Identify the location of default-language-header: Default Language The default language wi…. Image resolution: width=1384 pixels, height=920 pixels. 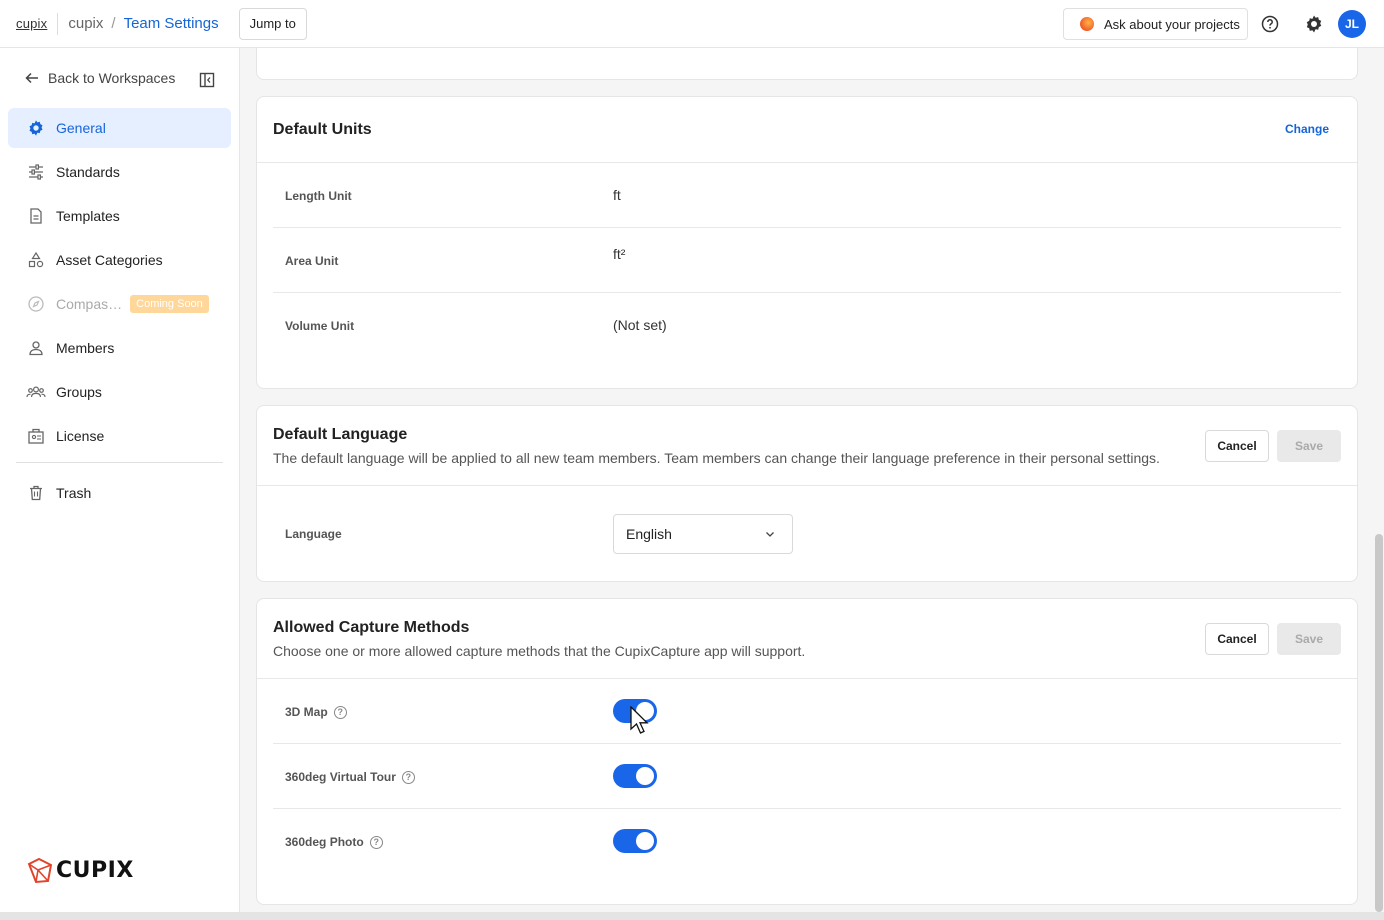
(807, 446).